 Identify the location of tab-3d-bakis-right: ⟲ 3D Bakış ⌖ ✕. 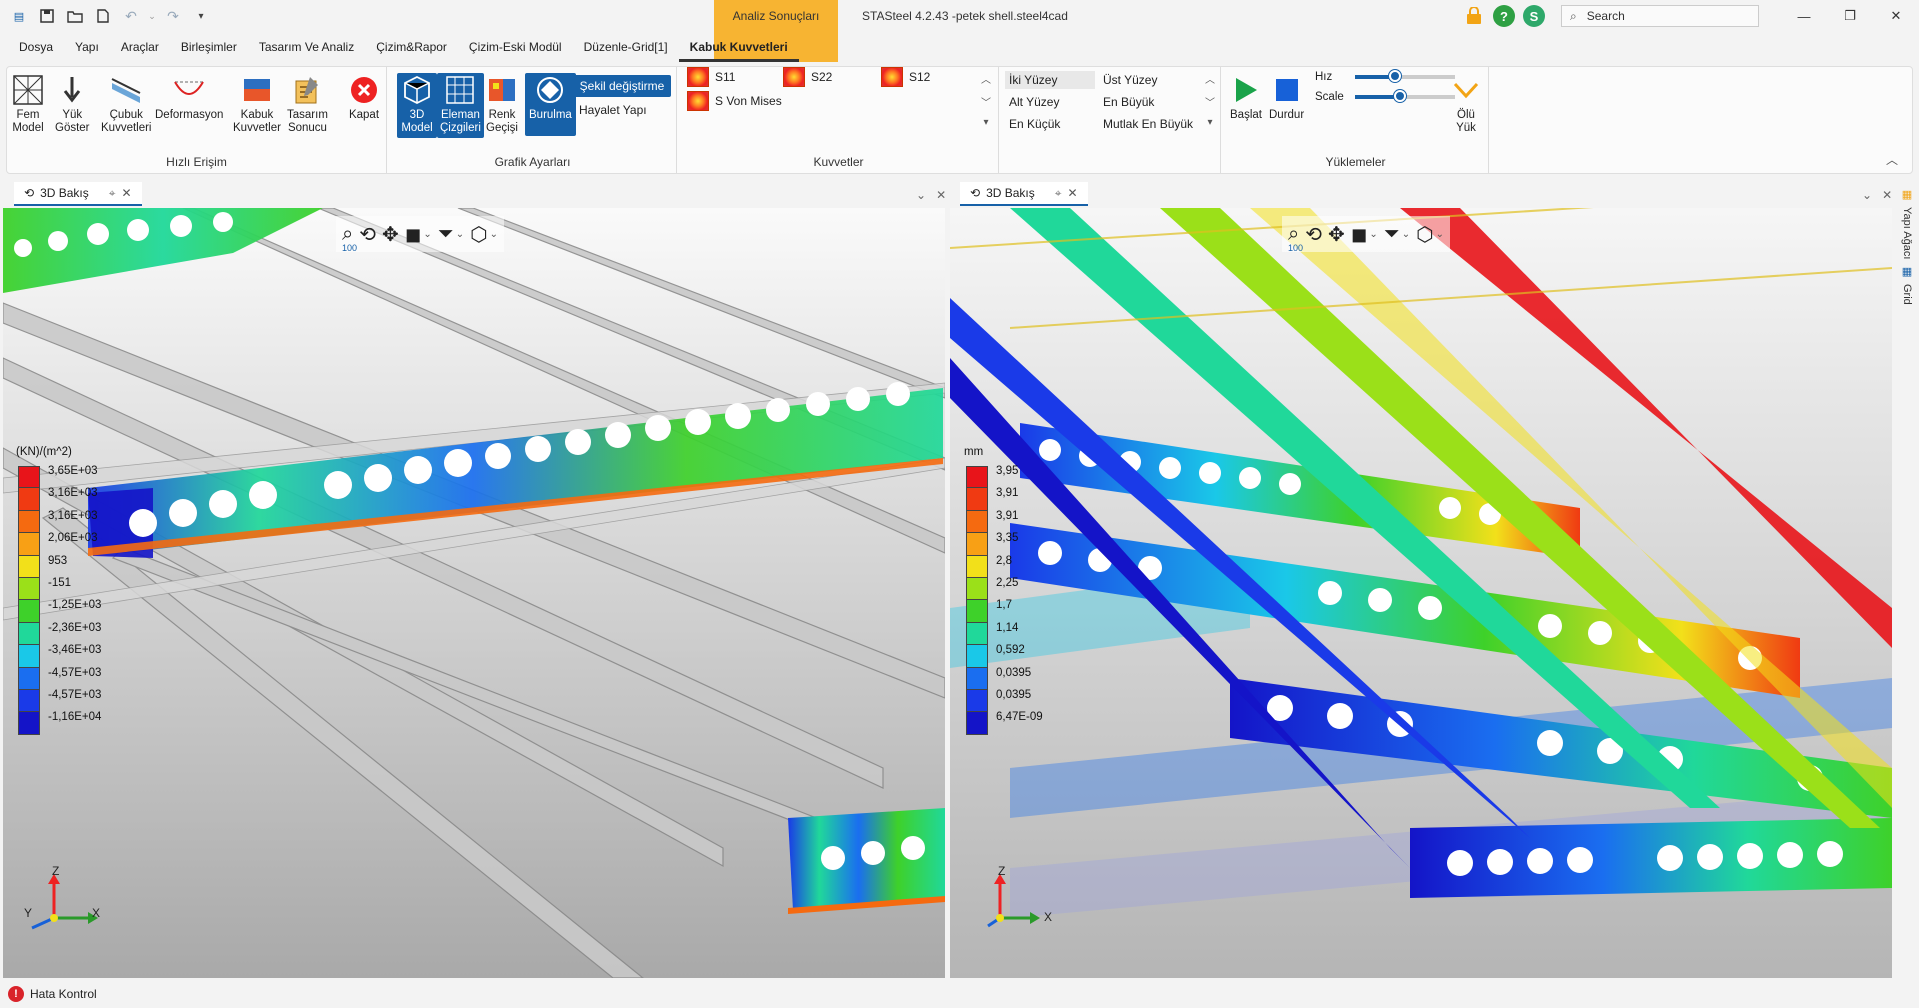
(1024, 194).